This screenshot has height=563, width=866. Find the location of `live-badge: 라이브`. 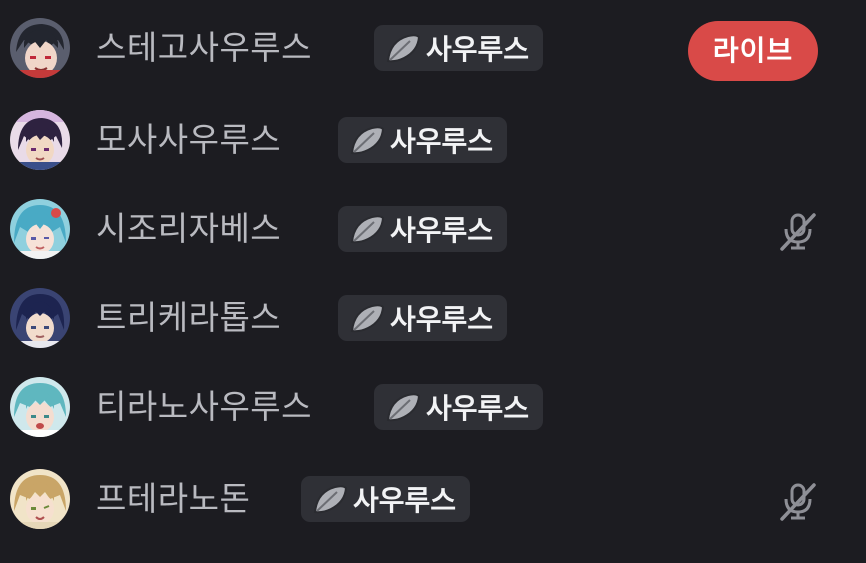

live-badge: 라이브 is located at coordinates (753, 51).